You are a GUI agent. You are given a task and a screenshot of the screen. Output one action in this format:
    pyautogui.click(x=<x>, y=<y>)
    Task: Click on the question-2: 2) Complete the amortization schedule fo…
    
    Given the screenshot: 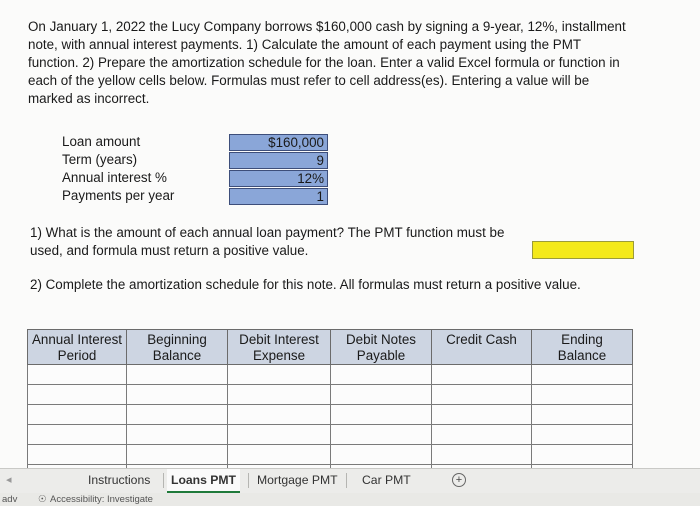 What is the action you would take?
    pyautogui.click(x=305, y=284)
    